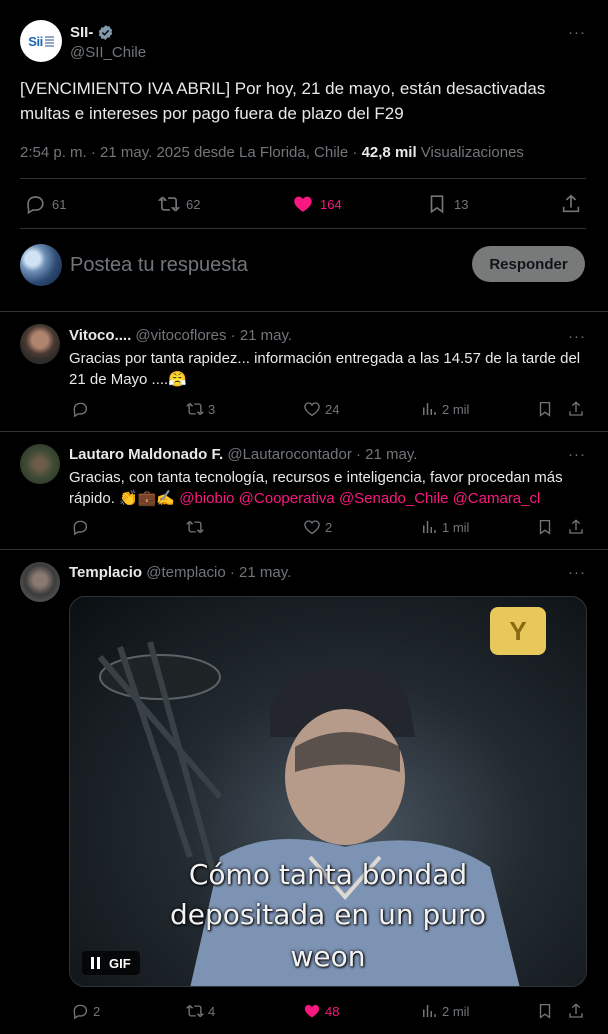 The image size is (608, 1034). What do you see at coordinates (389, 152) in the screenshot?
I see `view-count: 42,8 mil` at bounding box center [389, 152].